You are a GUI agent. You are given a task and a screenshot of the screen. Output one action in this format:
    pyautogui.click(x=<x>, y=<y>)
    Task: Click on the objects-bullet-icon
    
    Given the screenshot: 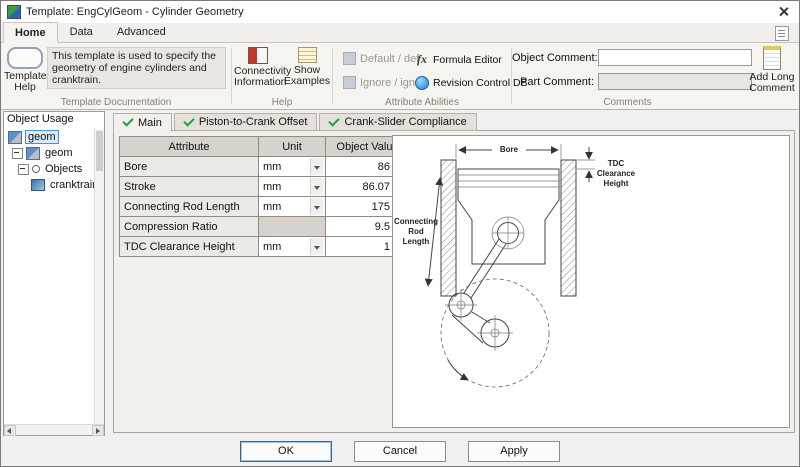 What is the action you would take?
    pyautogui.click(x=36, y=169)
    